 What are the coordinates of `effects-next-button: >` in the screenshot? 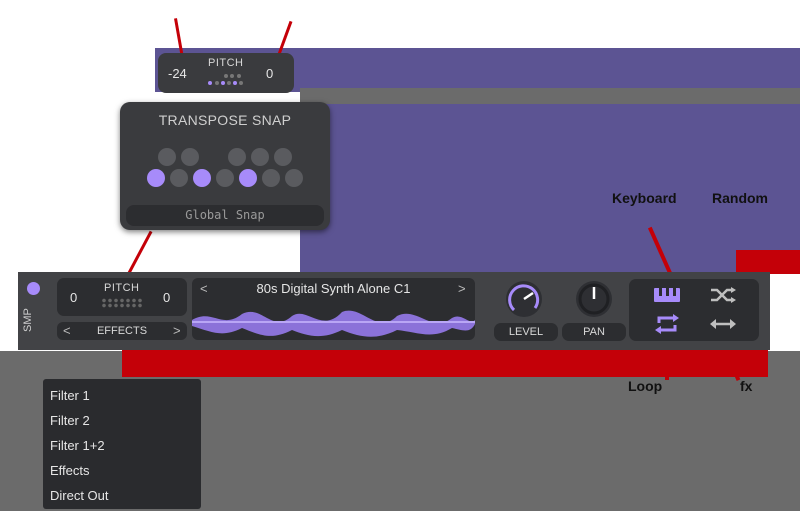 It's located at (177, 330).